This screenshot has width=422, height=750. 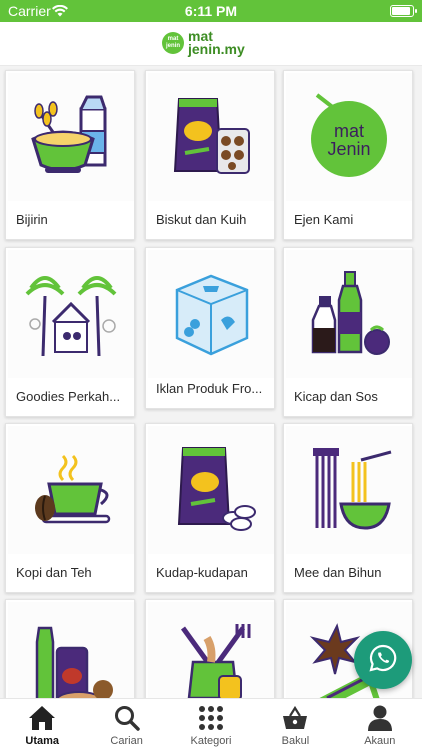 I want to click on noodle-icon, so click(x=349, y=490).